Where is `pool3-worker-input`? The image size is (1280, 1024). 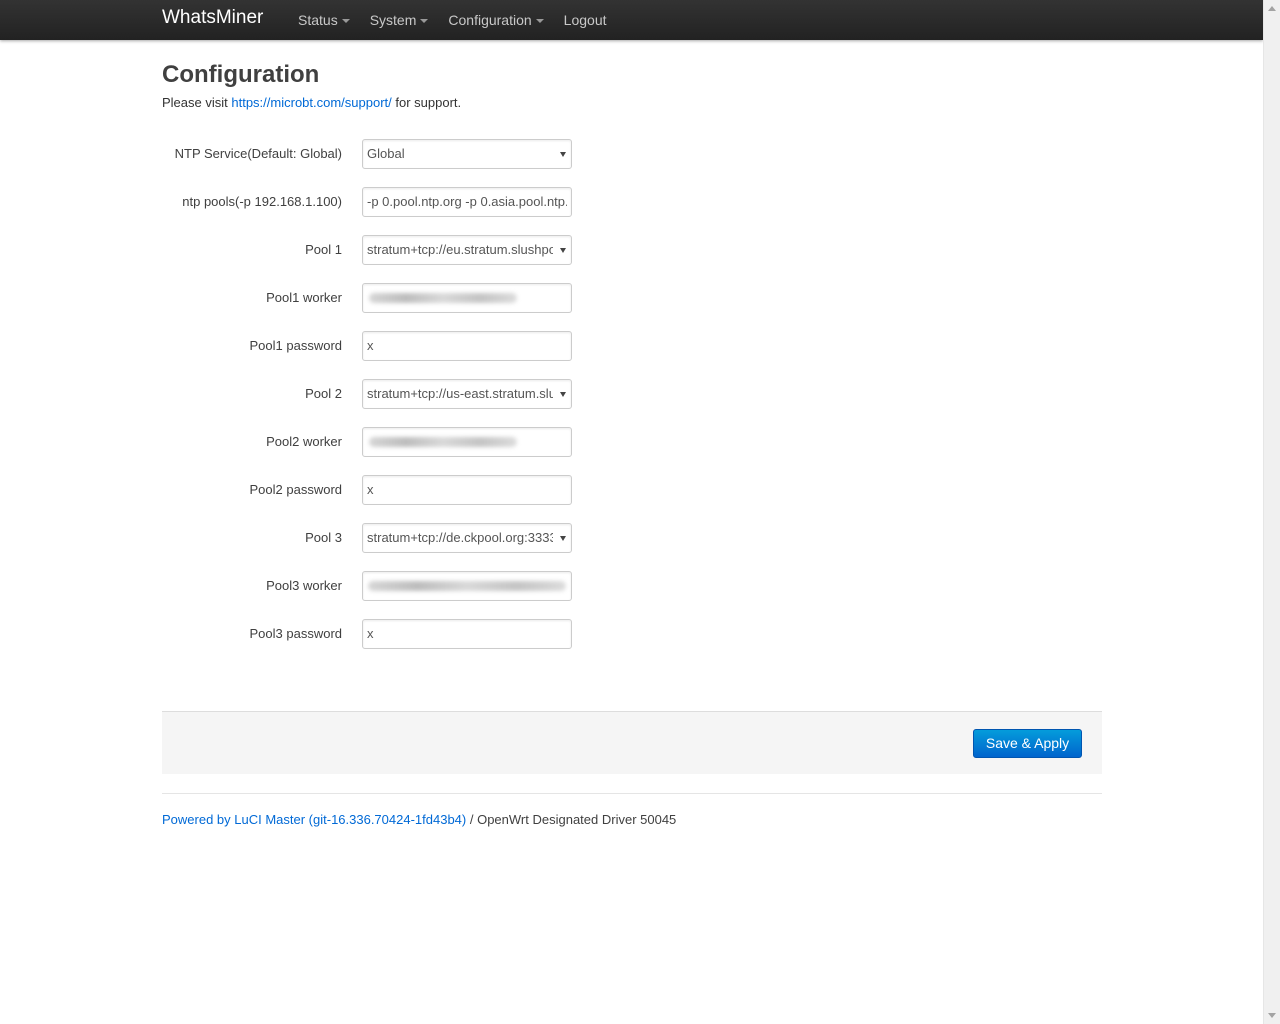
pool3-worker-input is located at coordinates (467, 586).